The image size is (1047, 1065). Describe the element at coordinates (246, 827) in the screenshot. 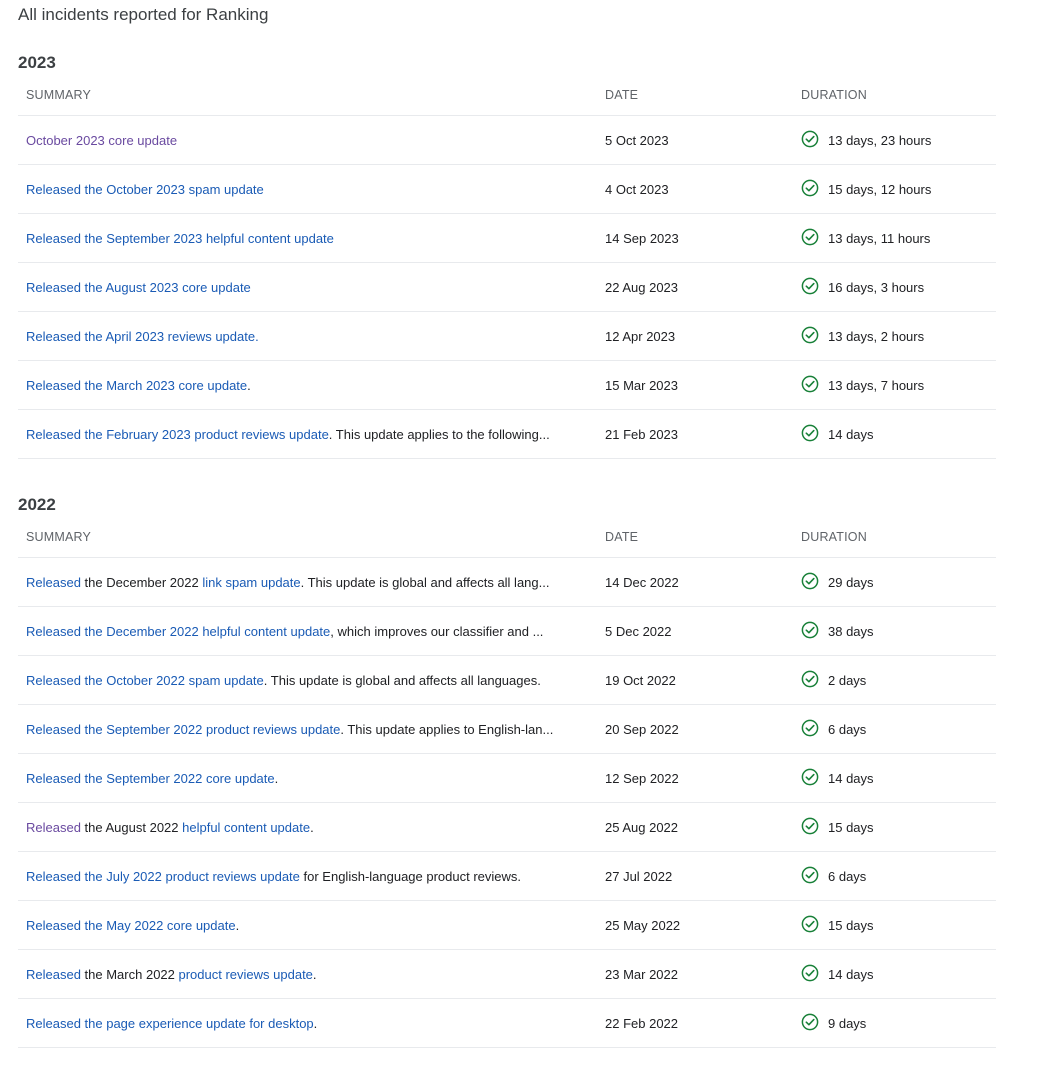

I see `incident-link: helpful content update` at that location.